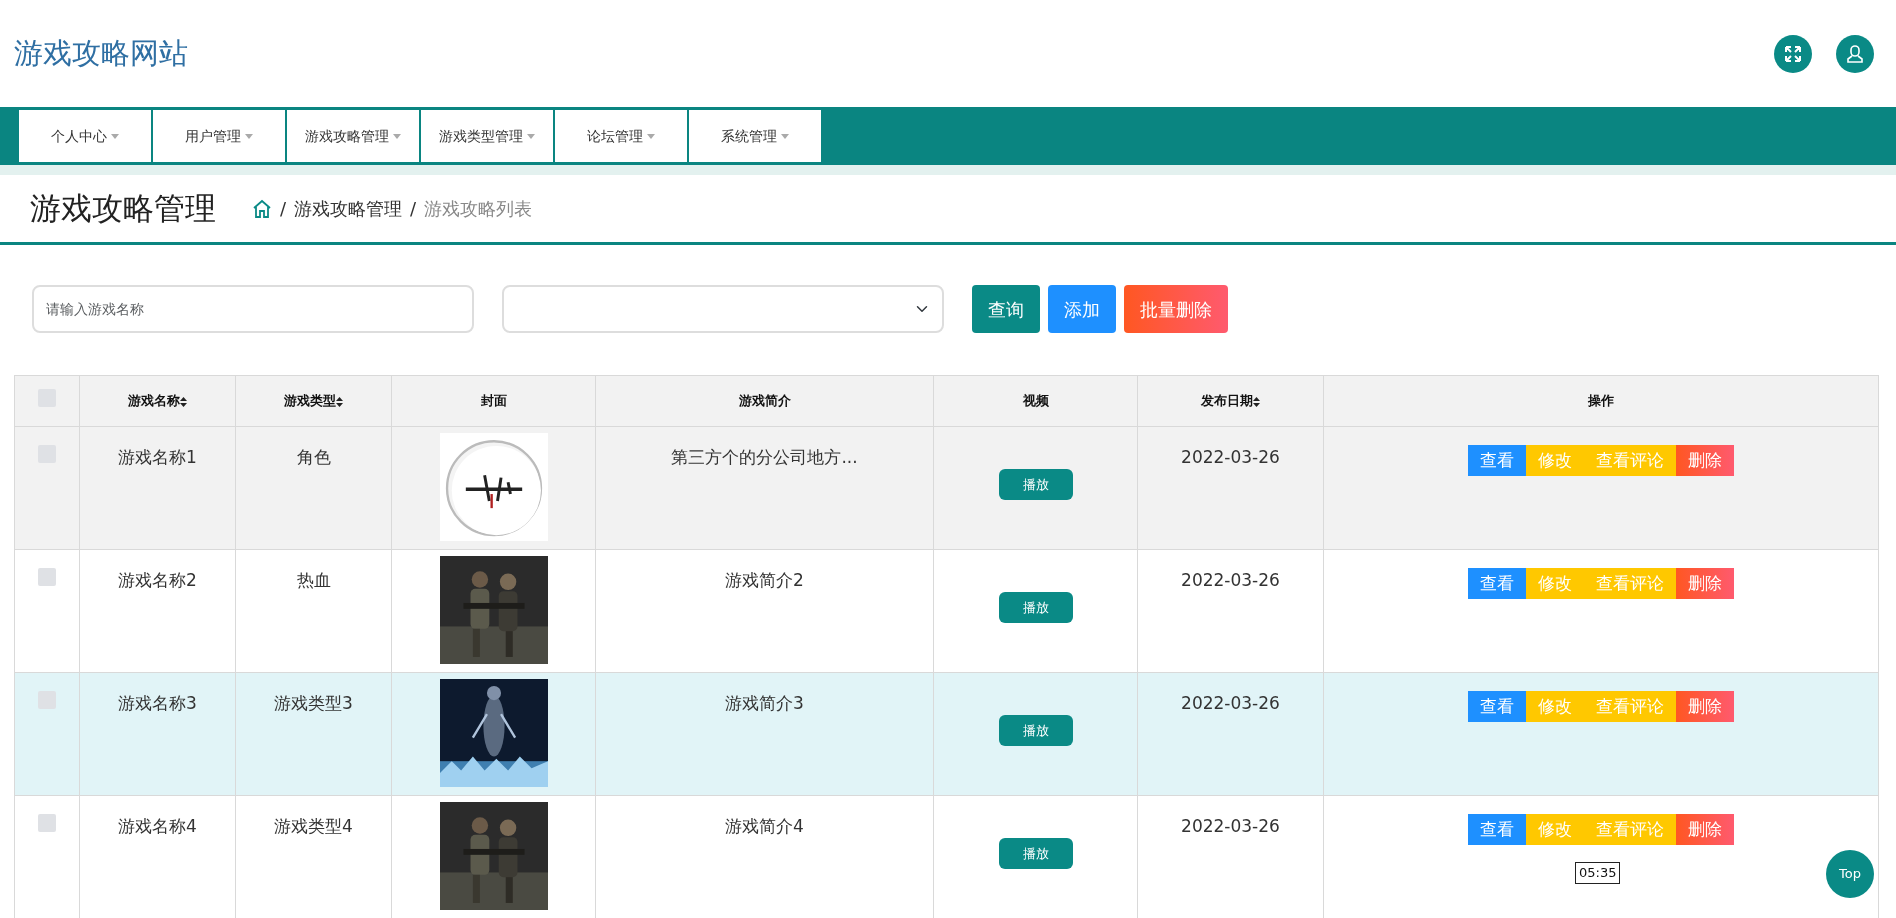 This screenshot has height=918, width=1896. Describe the element at coordinates (157, 826) in the screenshot. I see `game-name: 游戏名称4` at that location.